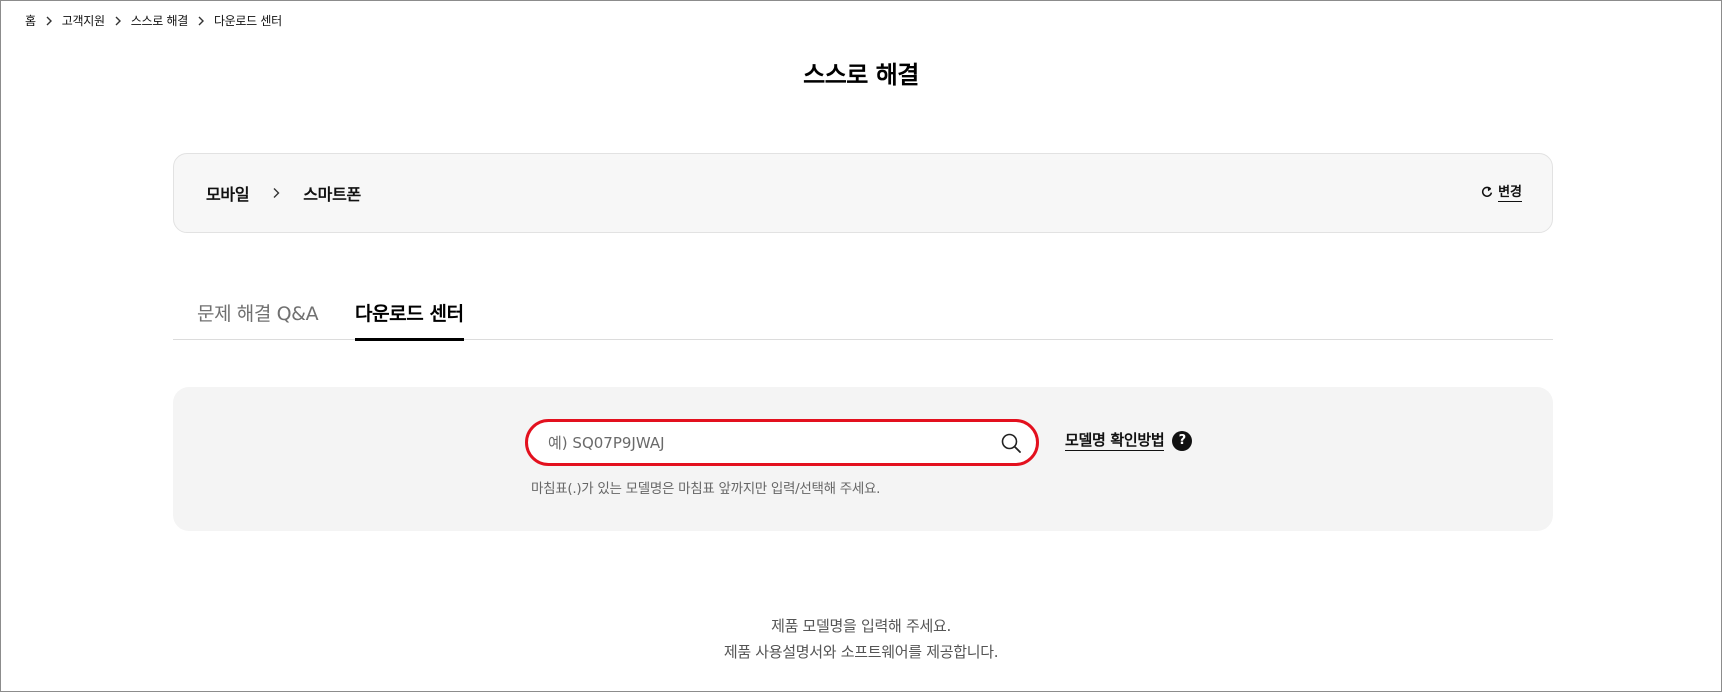  Describe the element at coordinates (863, 316) in the screenshot. I see `content-tabs: 문제 해결 Q&A 다운로드 센터` at that location.